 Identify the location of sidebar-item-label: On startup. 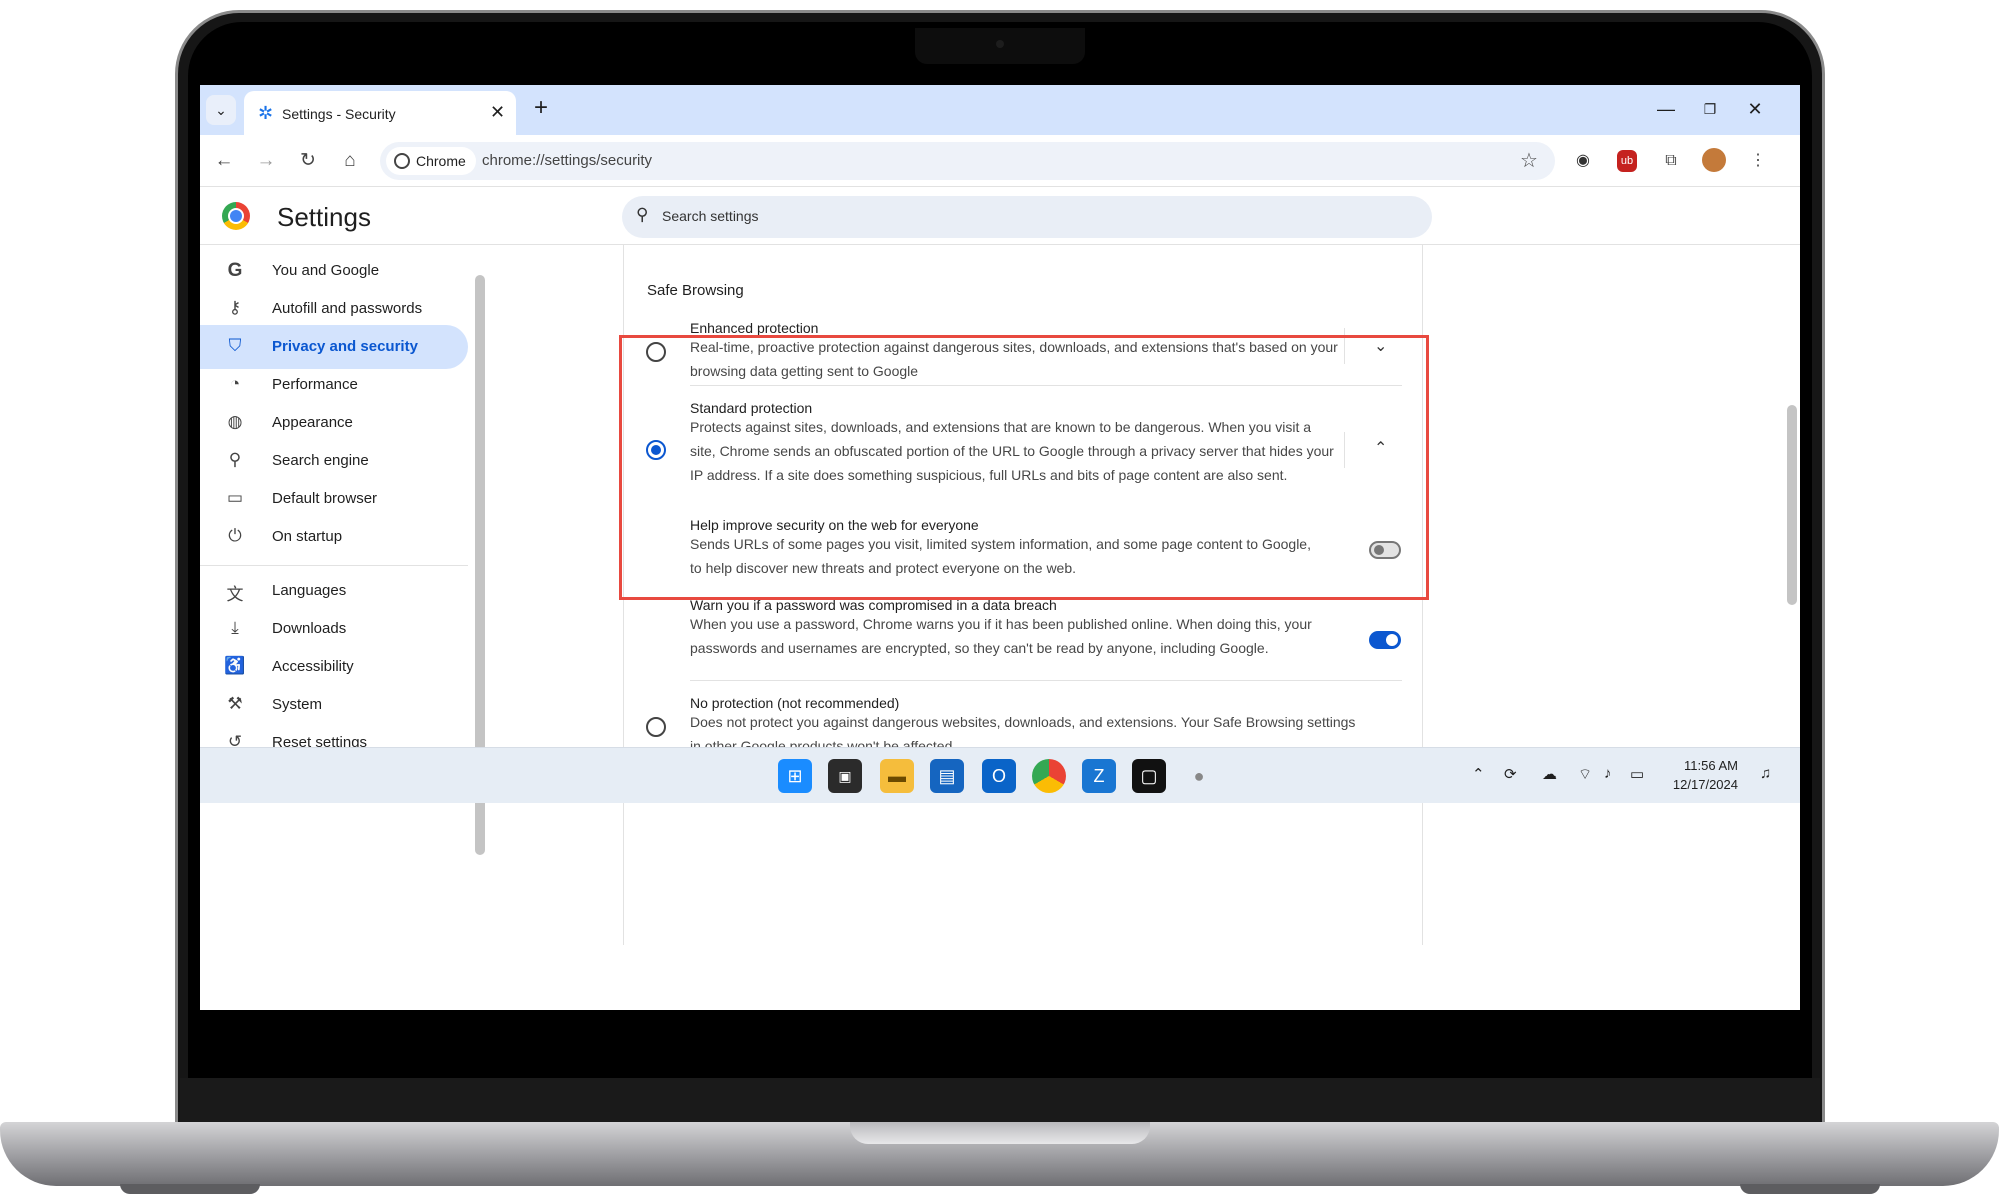
(307, 536).